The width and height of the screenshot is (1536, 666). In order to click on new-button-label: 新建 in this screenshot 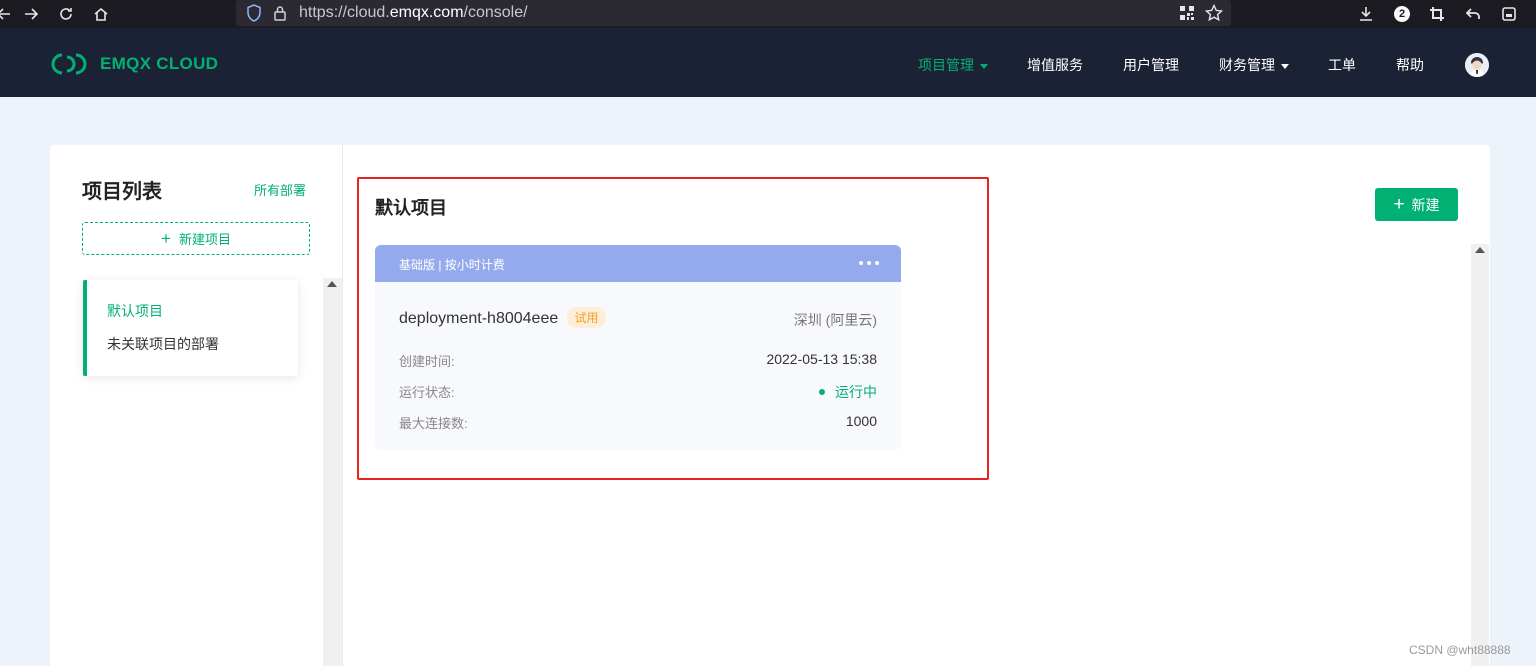, I will do `click(1425, 204)`.